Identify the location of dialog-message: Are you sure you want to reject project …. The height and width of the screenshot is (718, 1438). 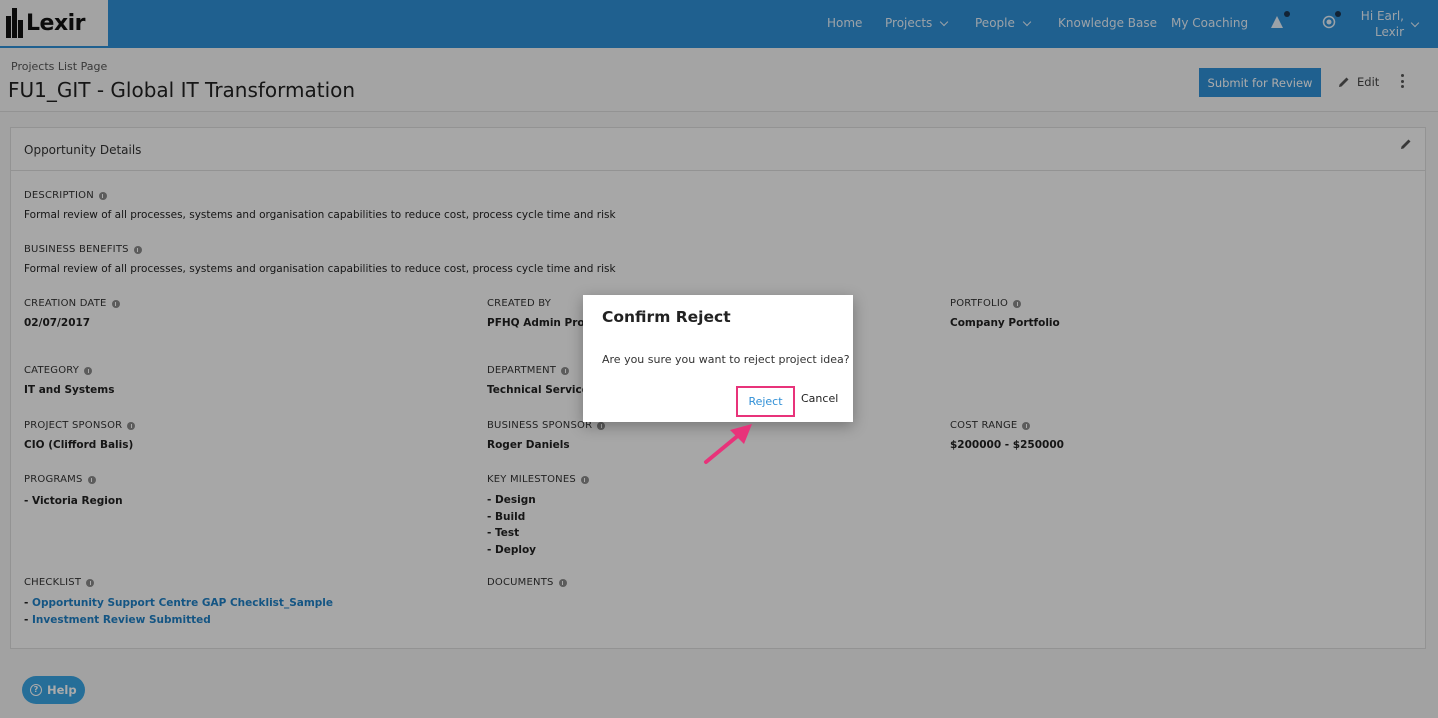
(726, 359).